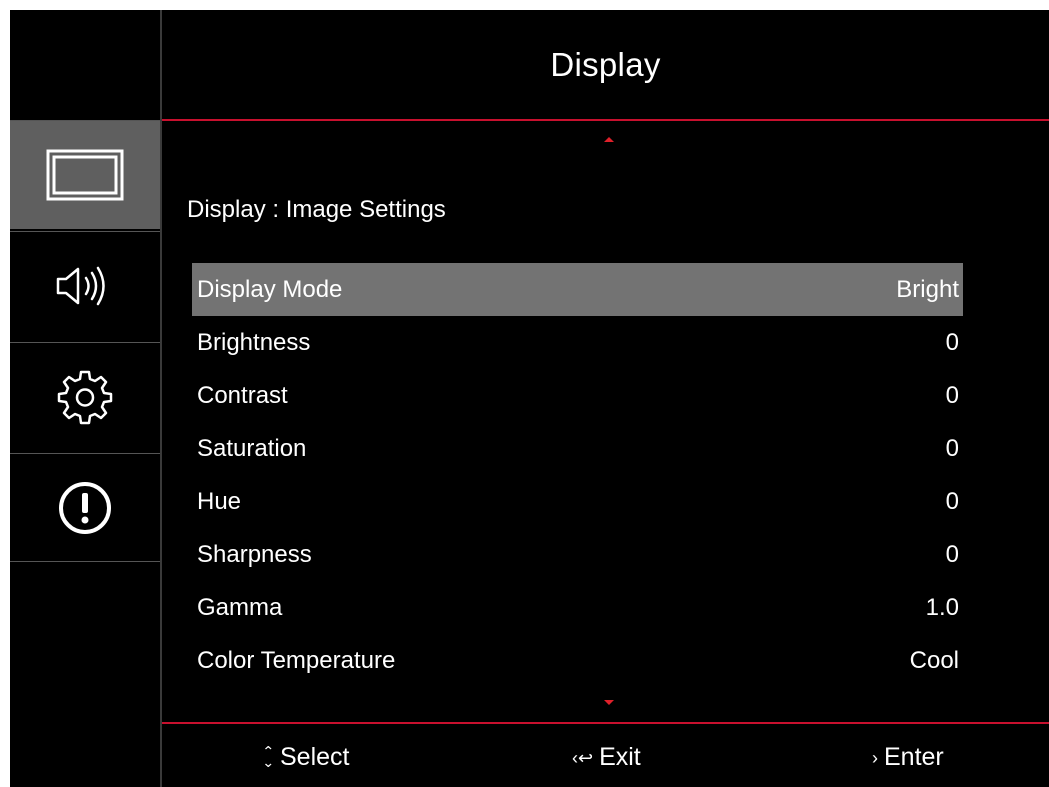  I want to click on page-title: Display, so click(605, 64).